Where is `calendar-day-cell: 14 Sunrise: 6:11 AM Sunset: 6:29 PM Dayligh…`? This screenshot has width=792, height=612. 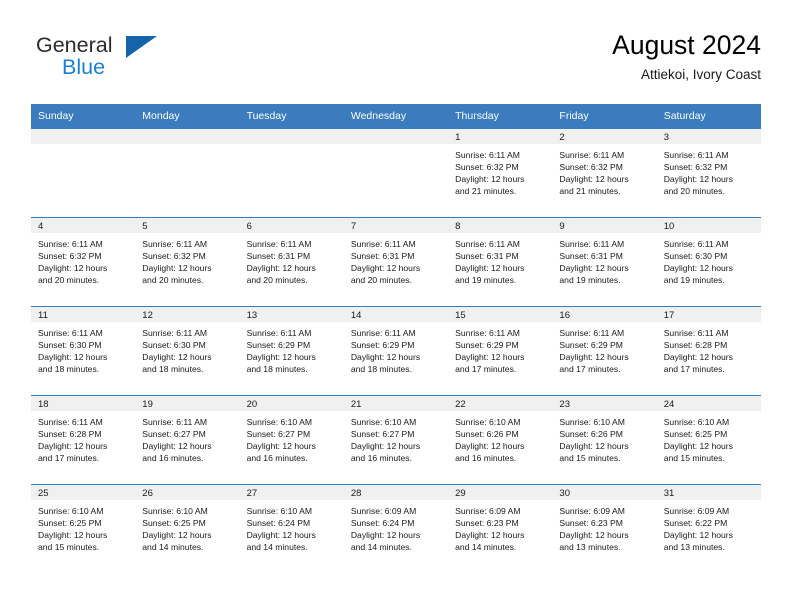 calendar-day-cell: 14 Sunrise: 6:11 AM Sunset: 6:29 PM Dayligh… is located at coordinates (396, 351).